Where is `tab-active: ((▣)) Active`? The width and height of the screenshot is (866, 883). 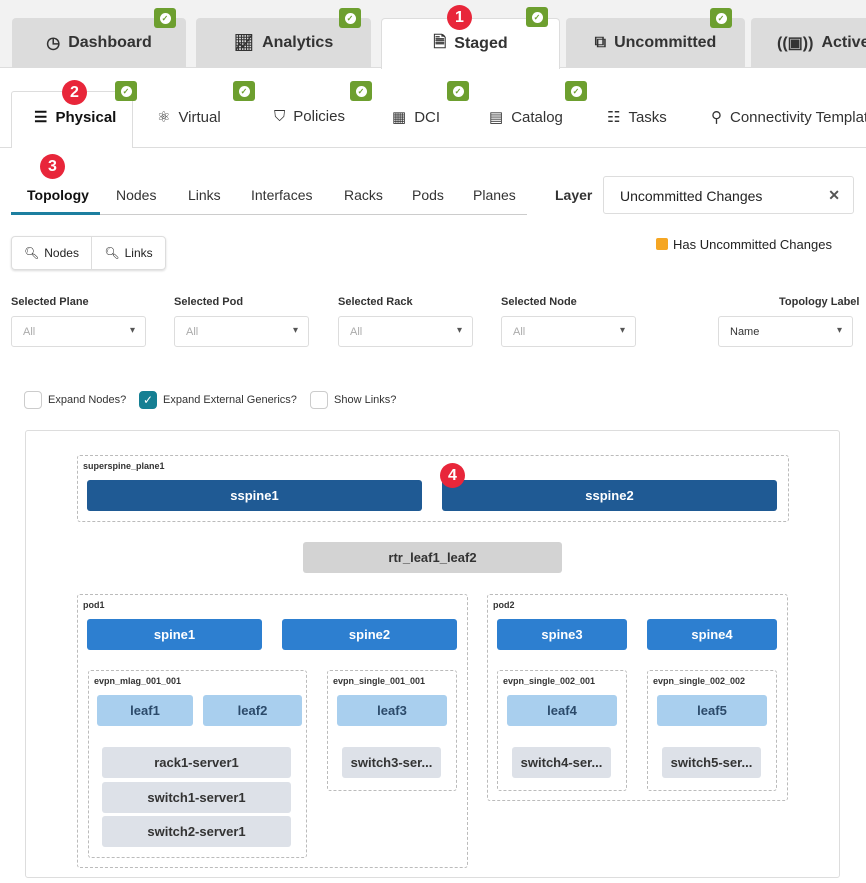
tab-active: ((▣)) Active is located at coordinates (808, 43).